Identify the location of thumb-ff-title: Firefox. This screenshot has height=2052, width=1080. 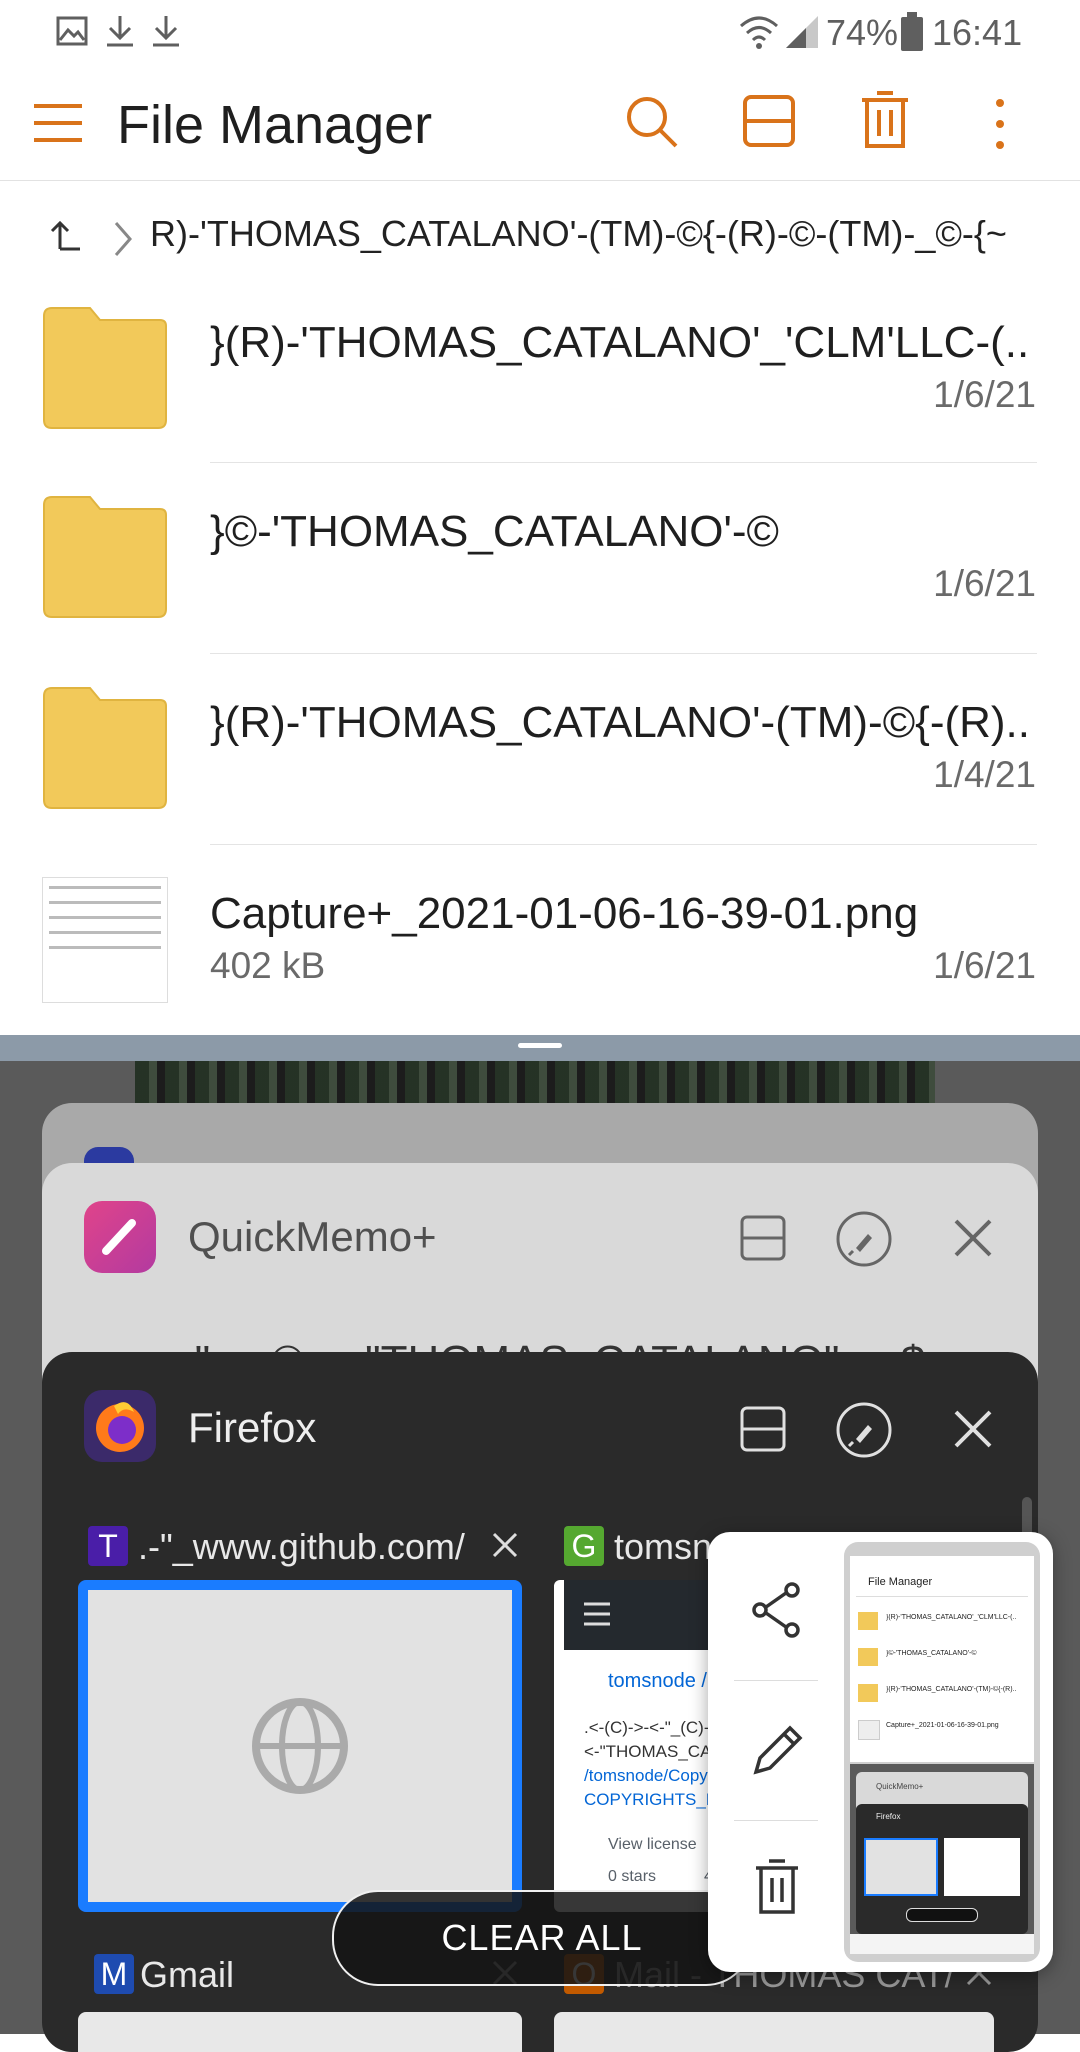
(888, 1816).